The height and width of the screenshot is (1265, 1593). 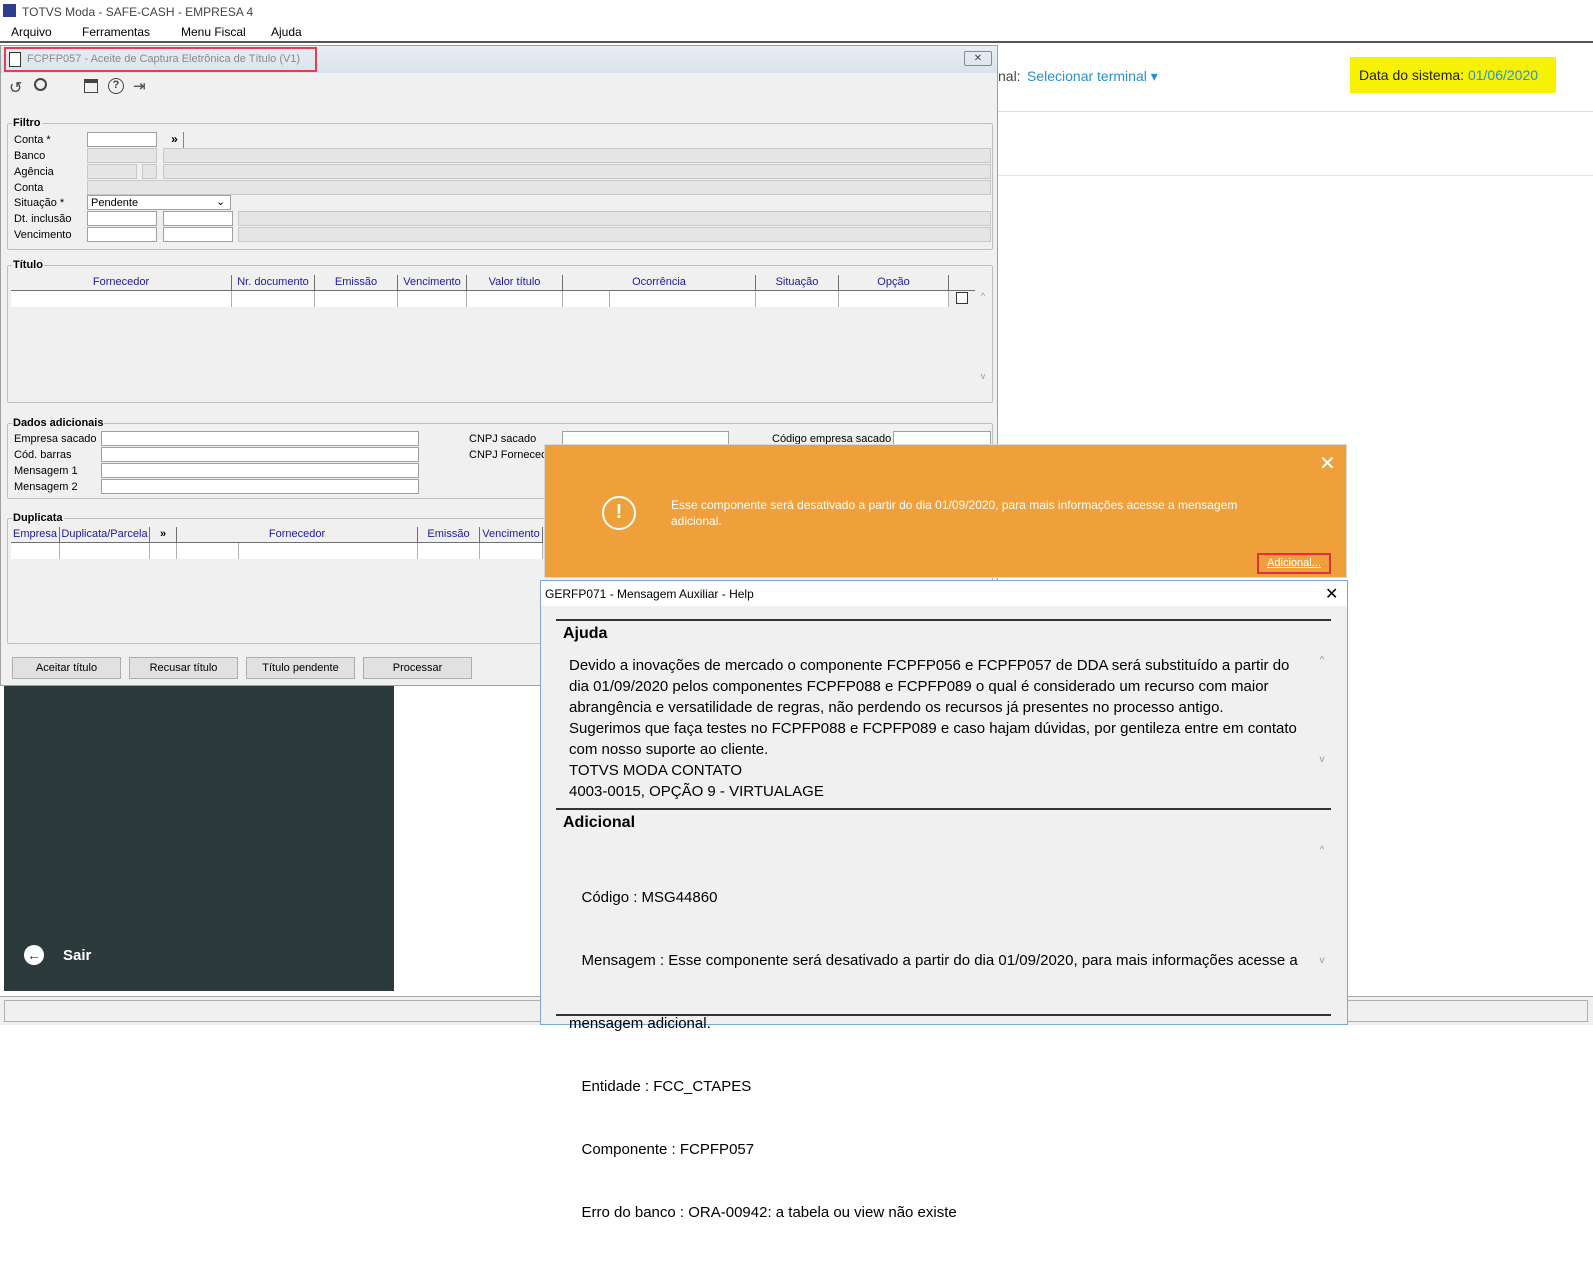 I want to click on row-checkbox, so click(x=962, y=298).